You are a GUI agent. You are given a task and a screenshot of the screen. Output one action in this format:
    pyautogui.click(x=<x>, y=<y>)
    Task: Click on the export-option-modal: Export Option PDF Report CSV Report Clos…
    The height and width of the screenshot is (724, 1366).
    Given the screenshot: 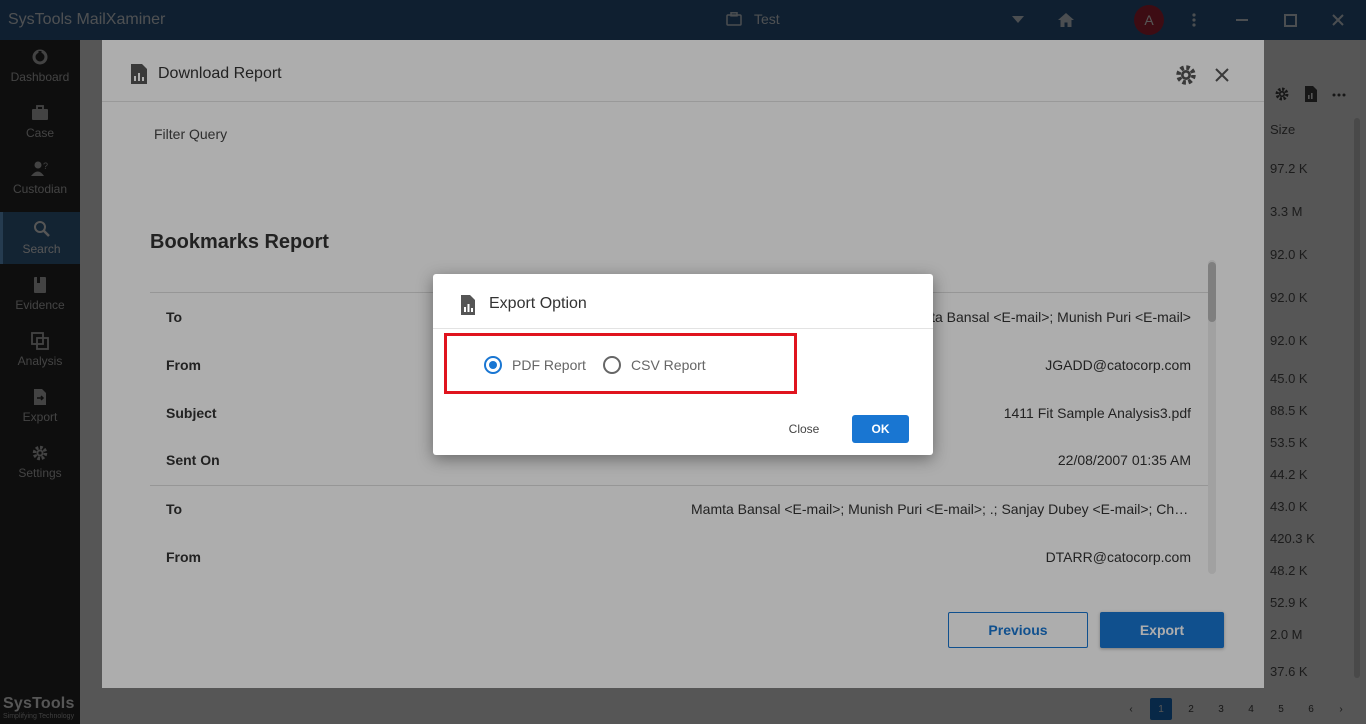 What is the action you would take?
    pyautogui.click(x=683, y=364)
    